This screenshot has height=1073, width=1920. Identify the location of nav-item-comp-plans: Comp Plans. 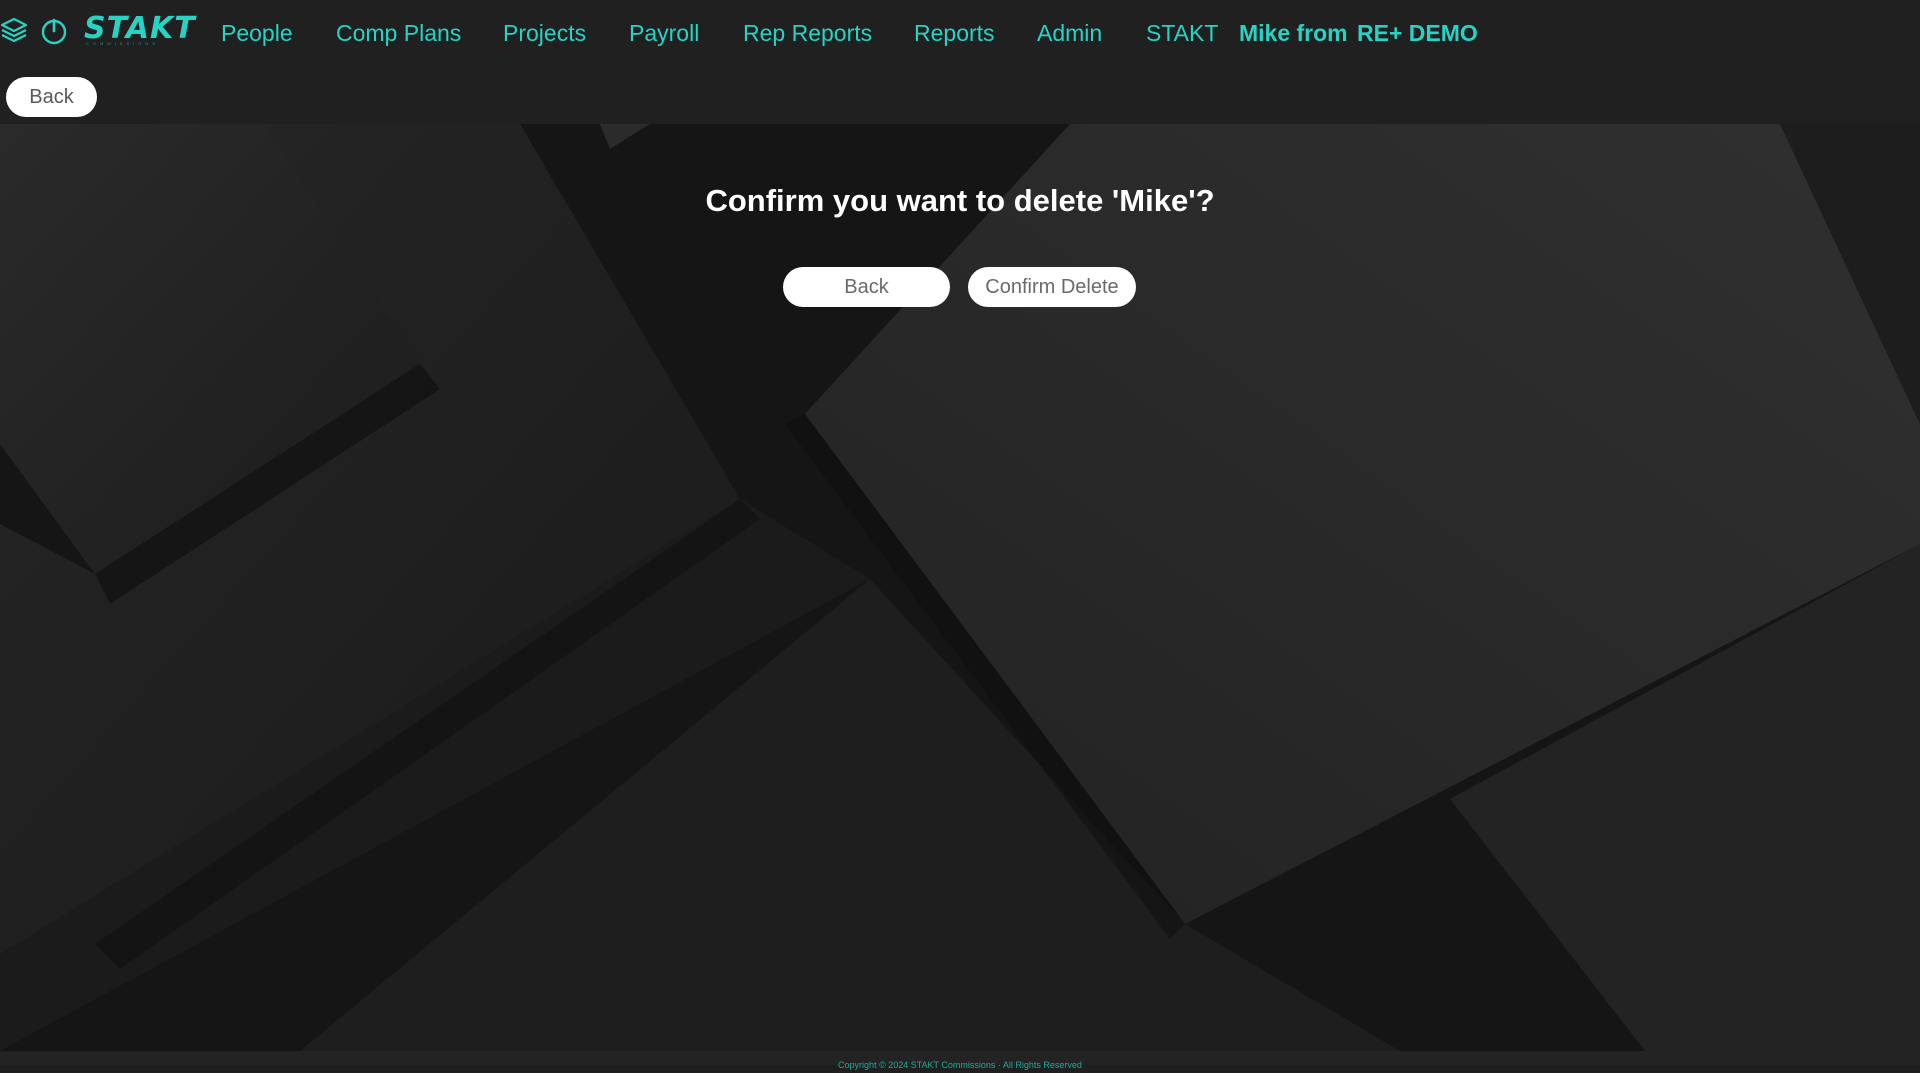
(398, 33).